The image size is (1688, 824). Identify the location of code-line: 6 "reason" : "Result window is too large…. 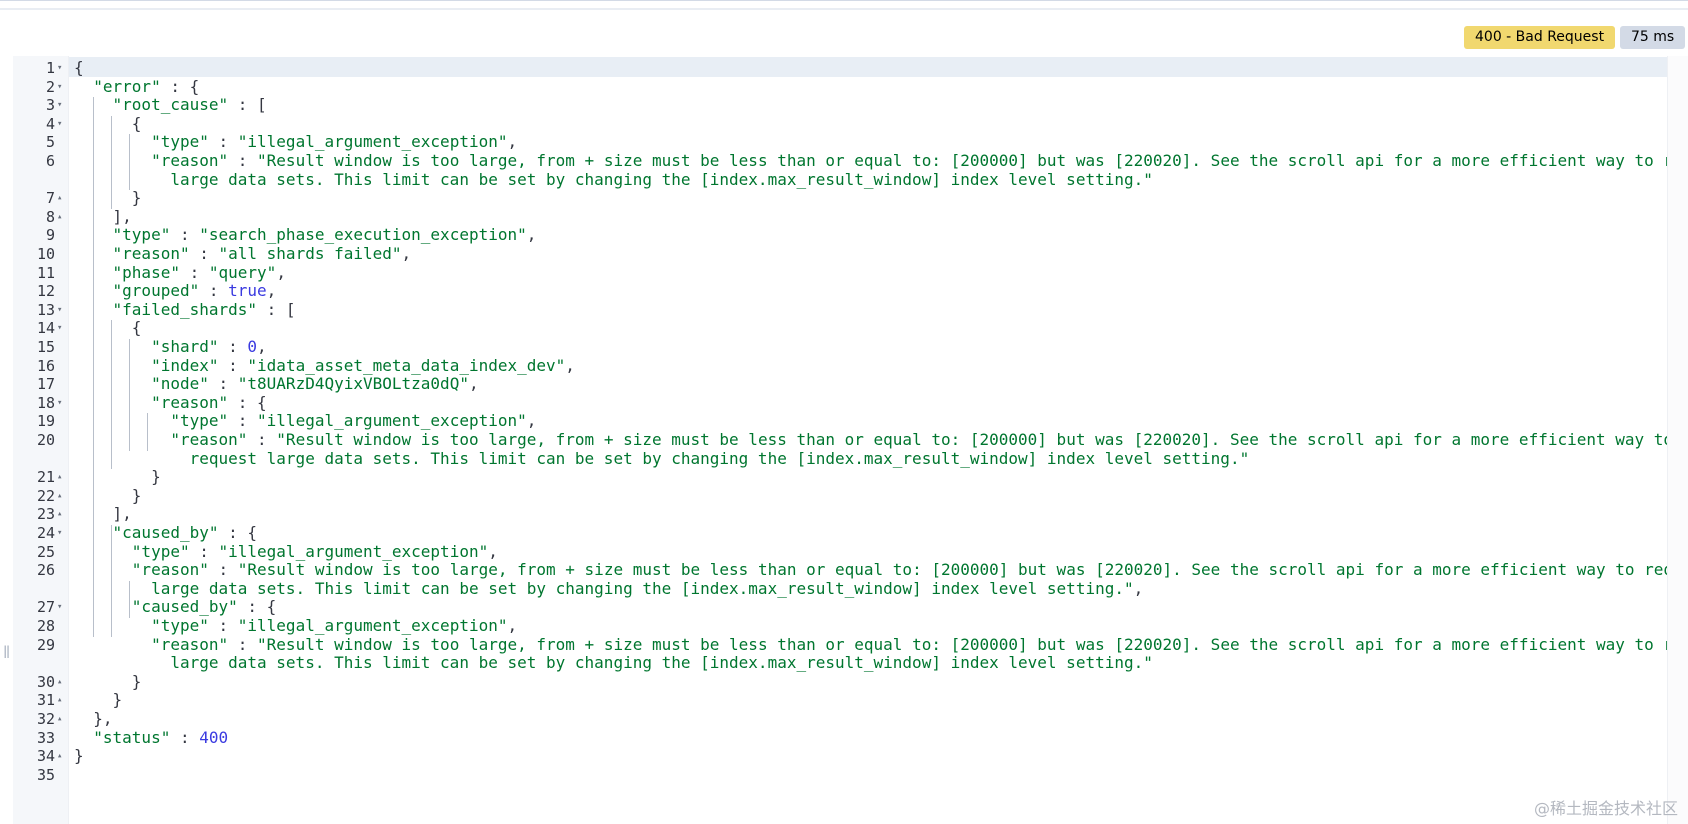
(844, 161).